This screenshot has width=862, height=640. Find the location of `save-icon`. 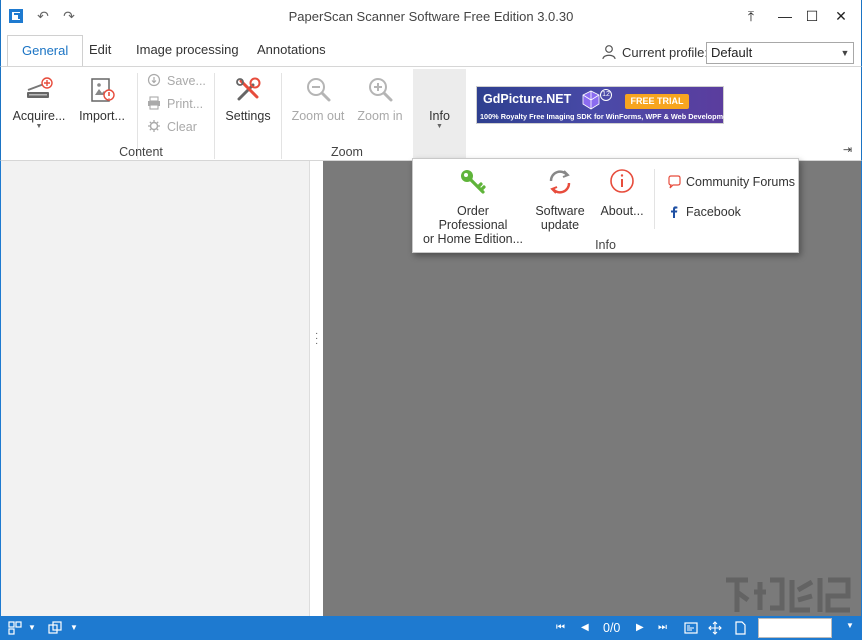

save-icon is located at coordinates (154, 80).